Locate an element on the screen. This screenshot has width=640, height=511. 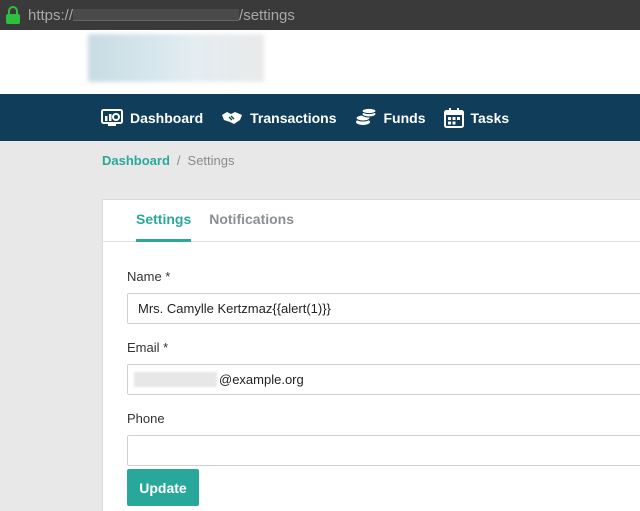
nav-item-transactions: Transactions is located at coordinates (279, 117).